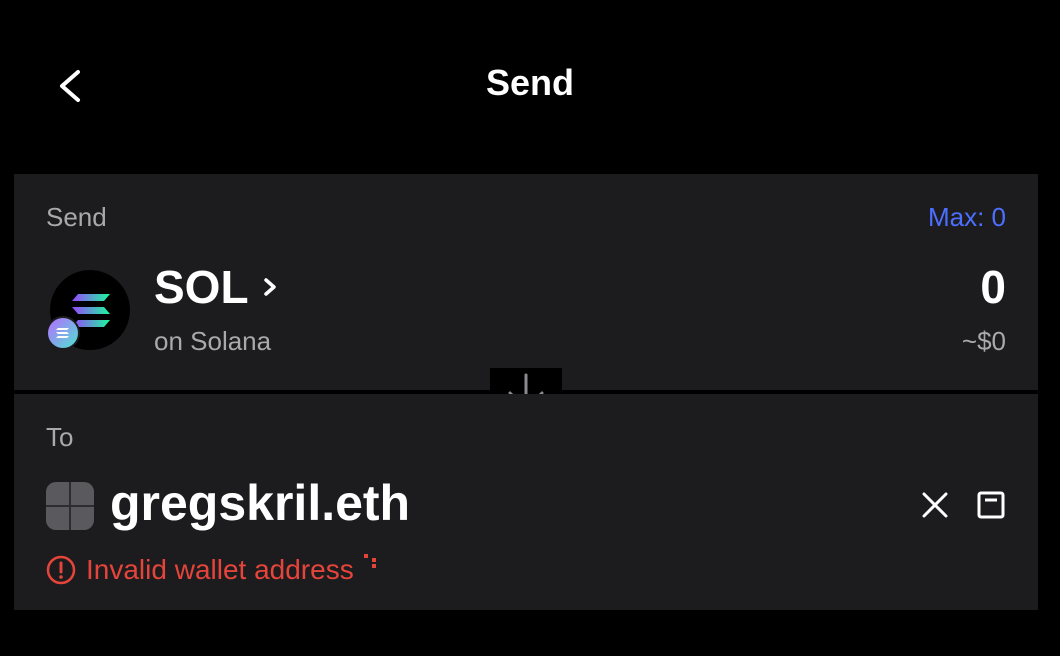 The image size is (1060, 656). What do you see at coordinates (993, 287) in the screenshot?
I see `amount-input: 0` at bounding box center [993, 287].